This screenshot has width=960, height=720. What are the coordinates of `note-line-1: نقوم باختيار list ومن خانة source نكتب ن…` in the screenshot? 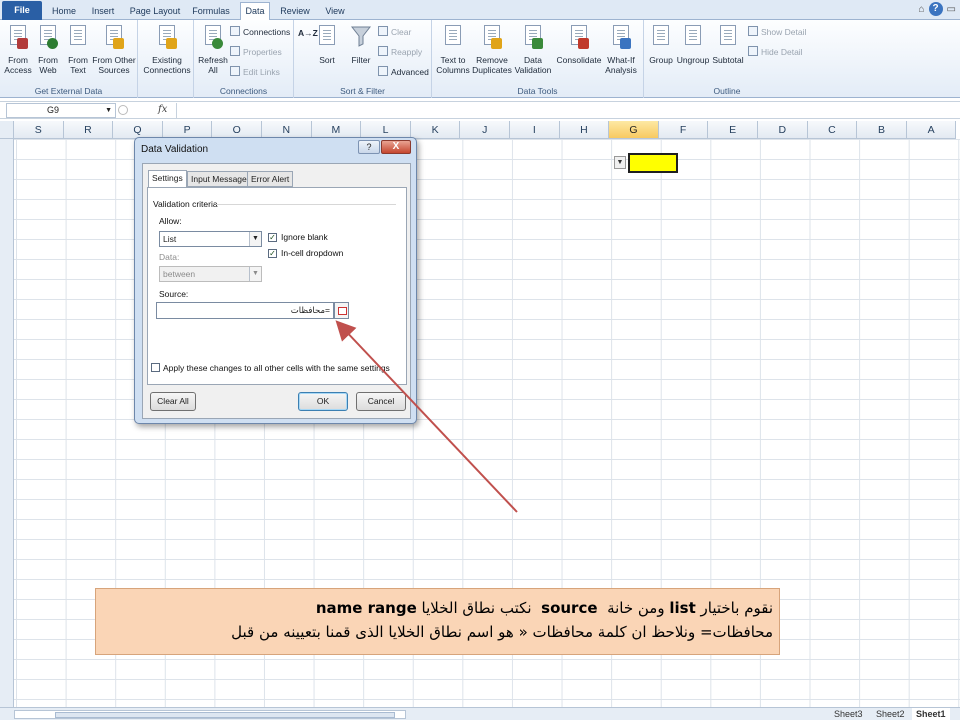 It's located at (544, 608).